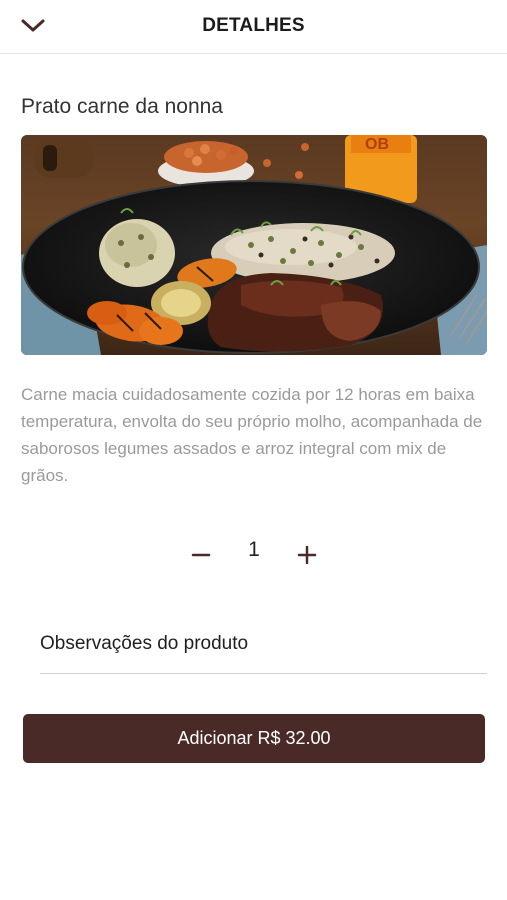 The image size is (507, 900). I want to click on quantity-stepper: 1, so click(253, 555).